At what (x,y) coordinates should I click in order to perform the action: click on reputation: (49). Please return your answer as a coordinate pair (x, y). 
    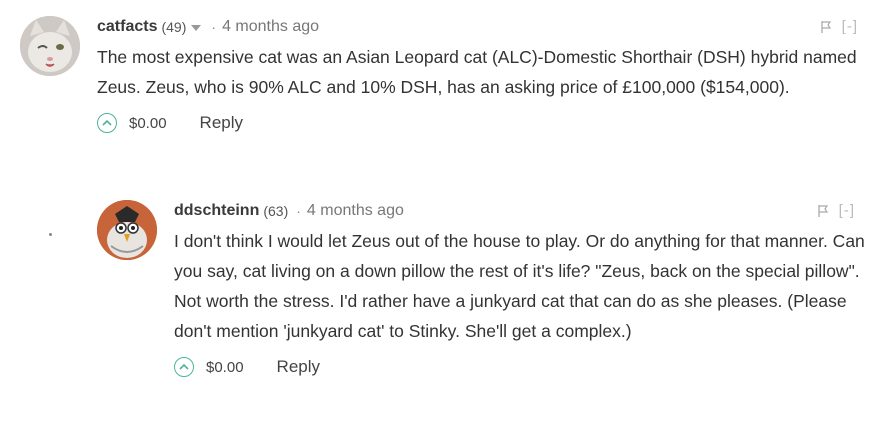
    Looking at the image, I should click on (174, 27).